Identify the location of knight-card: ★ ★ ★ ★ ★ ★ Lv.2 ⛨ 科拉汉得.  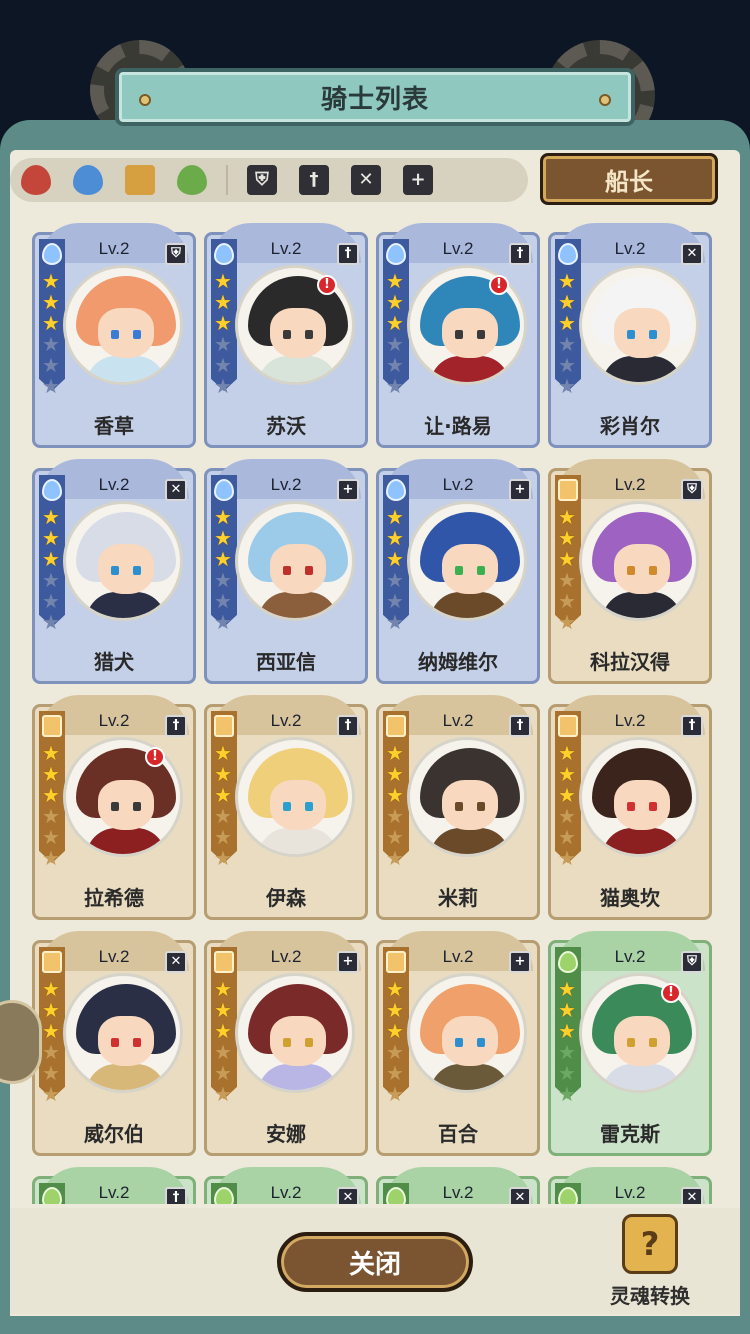
(630, 571).